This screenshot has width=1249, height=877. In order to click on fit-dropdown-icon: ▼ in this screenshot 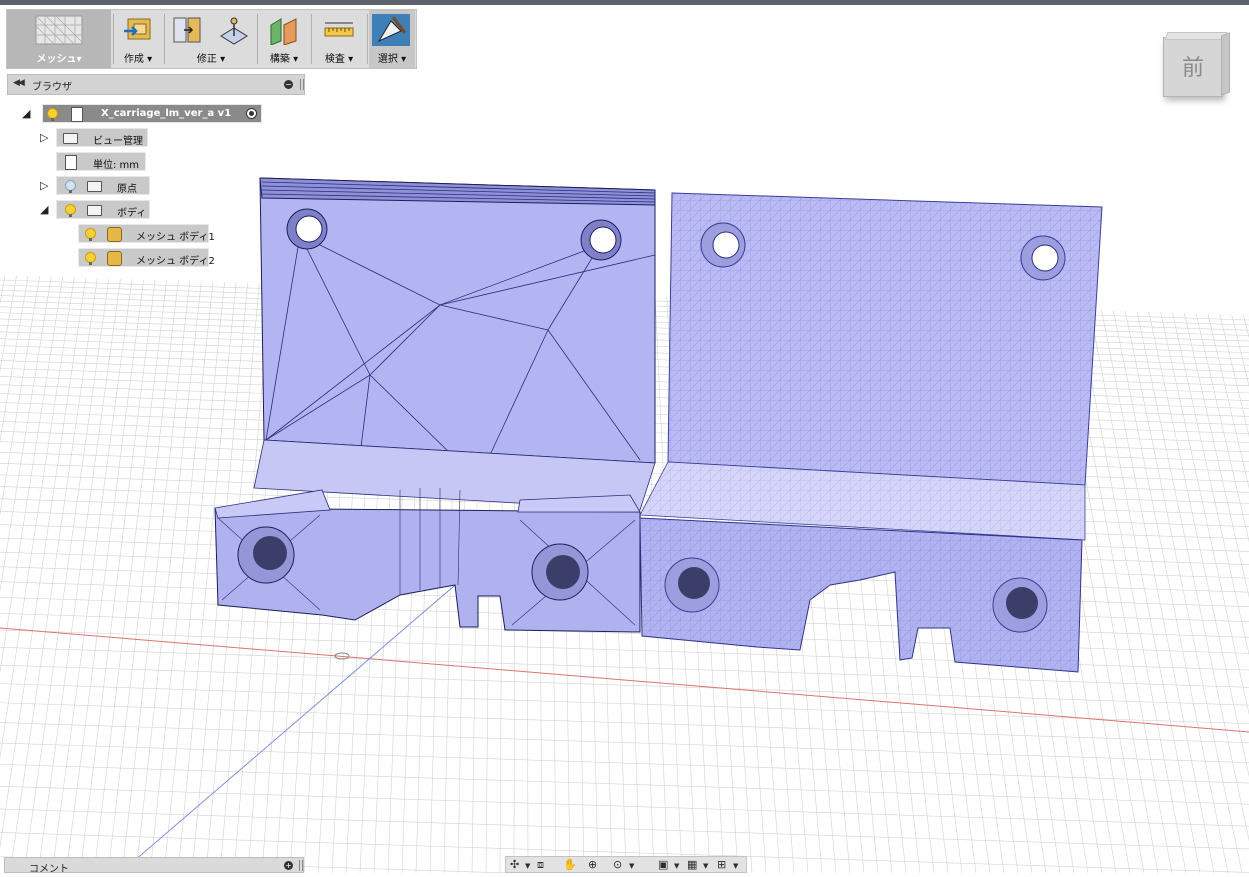, I will do `click(631, 866)`.